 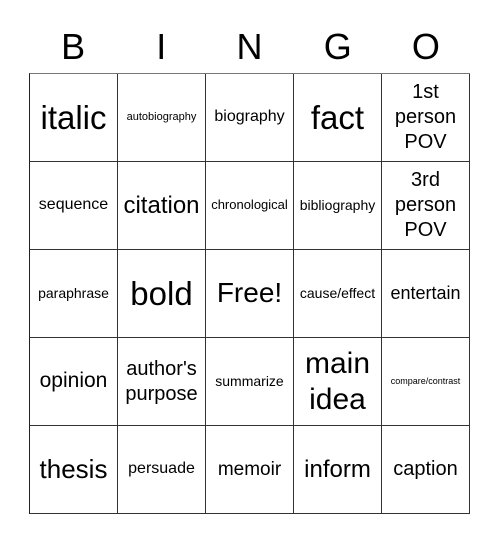 I want to click on bingo-cell: 1st person POV, so click(x=426, y=118).